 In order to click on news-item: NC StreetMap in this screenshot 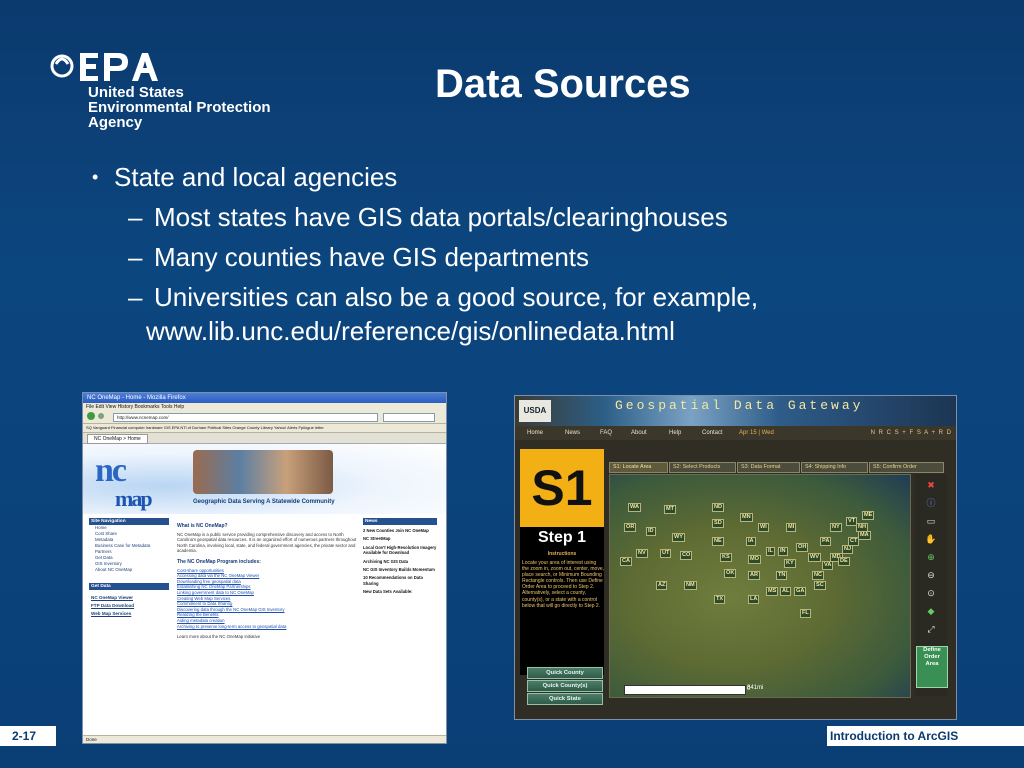, I will do `click(377, 539)`.